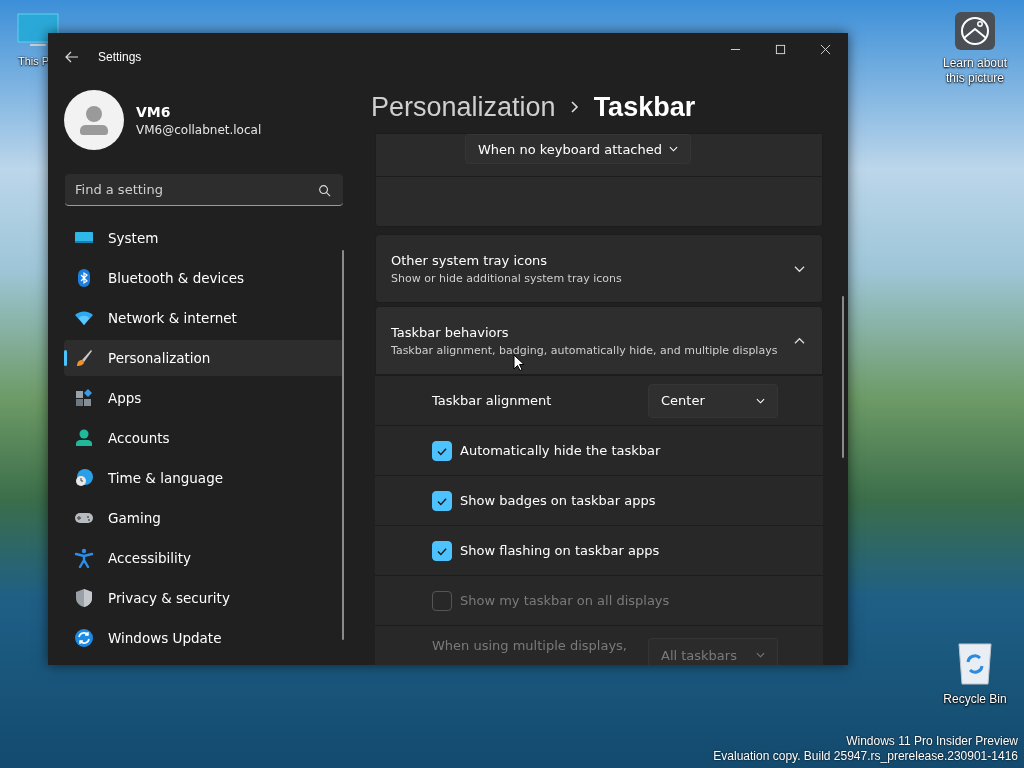  Describe the element at coordinates (84, 638) in the screenshot. I see `refresh-arrows-icon` at that location.